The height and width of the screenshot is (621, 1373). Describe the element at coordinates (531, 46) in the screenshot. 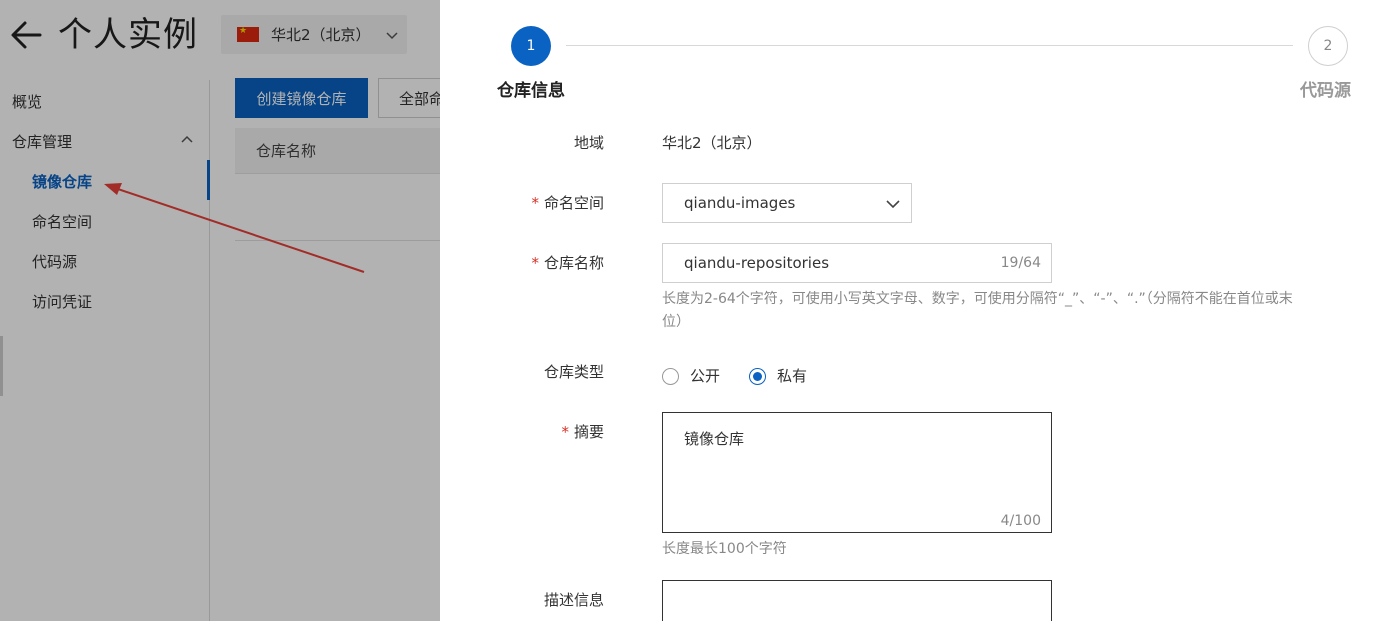

I see `step-1-circle: 1` at that location.